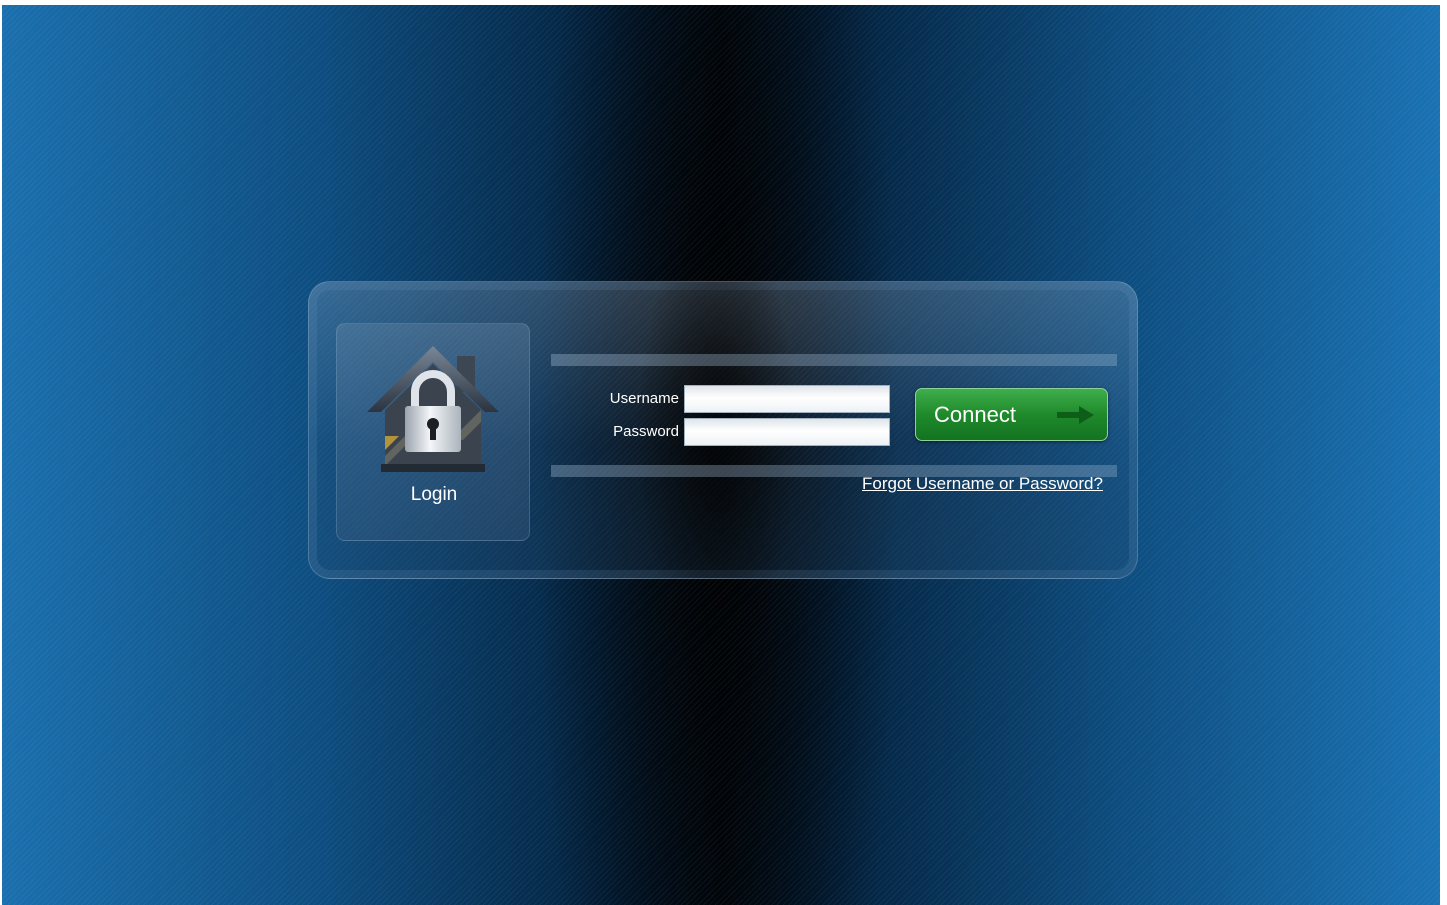 This screenshot has width=1447, height=905. What do you see at coordinates (433, 409) in the screenshot?
I see `house-lock-icon` at bounding box center [433, 409].